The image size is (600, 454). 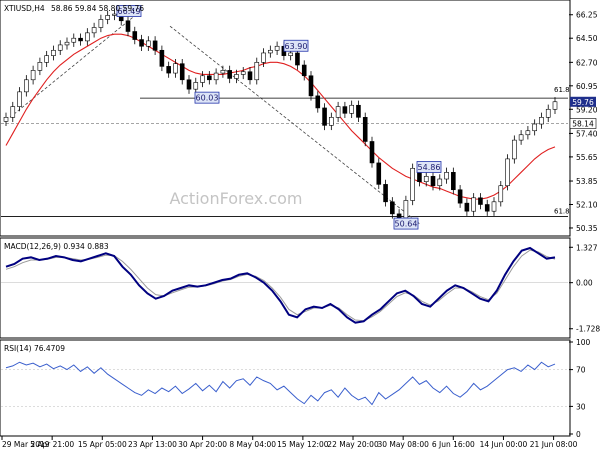 I want to click on x-tick-label: 21 Jun 08:00, so click(x=554, y=444).